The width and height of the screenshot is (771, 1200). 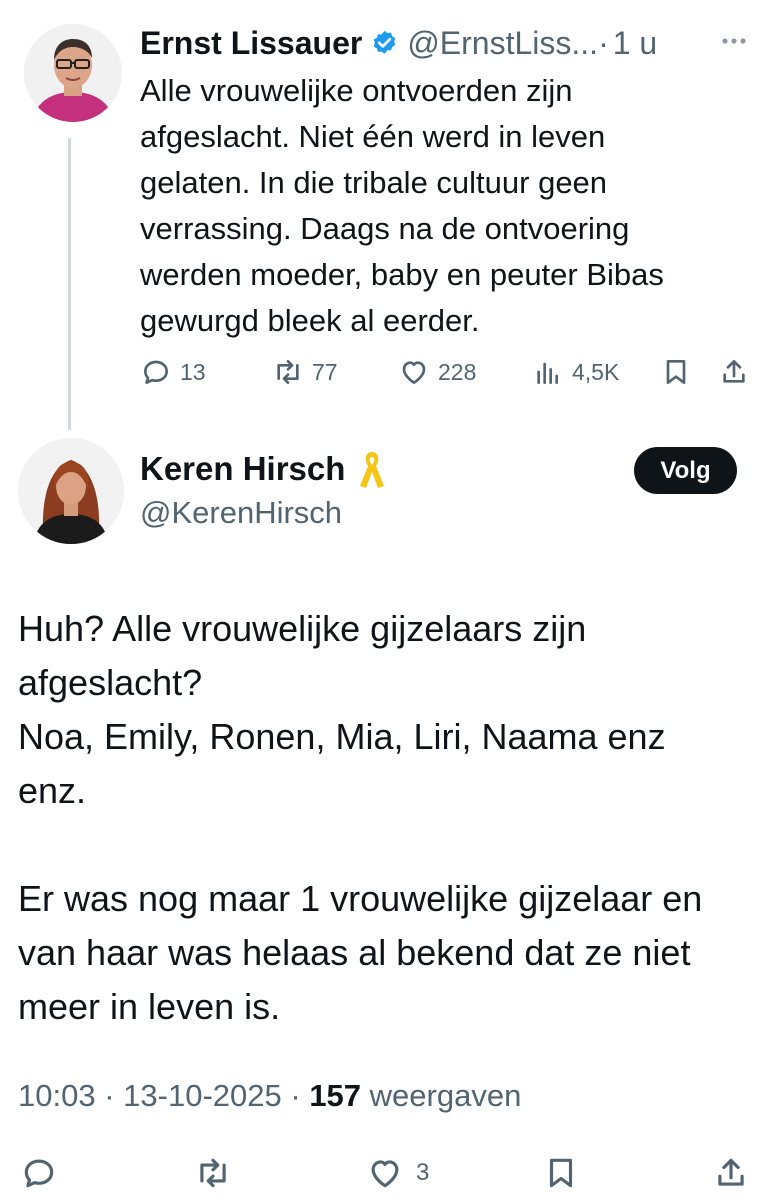 I want to click on reply-count: 13, so click(x=193, y=371).